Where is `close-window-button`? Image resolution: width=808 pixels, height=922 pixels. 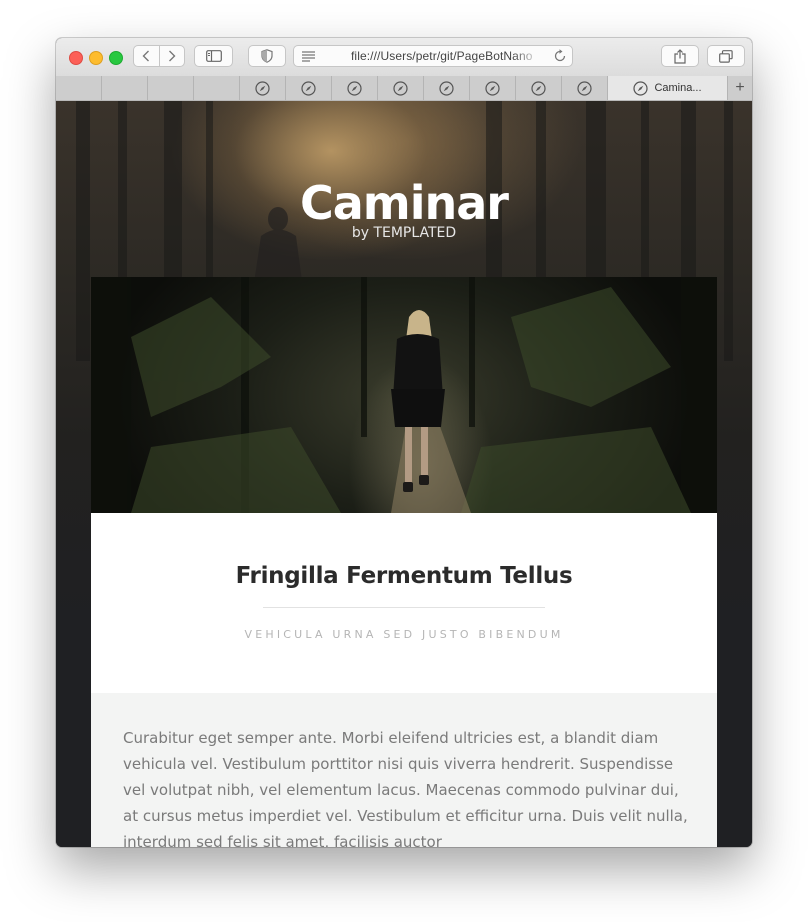
close-window-button is located at coordinates (76, 58).